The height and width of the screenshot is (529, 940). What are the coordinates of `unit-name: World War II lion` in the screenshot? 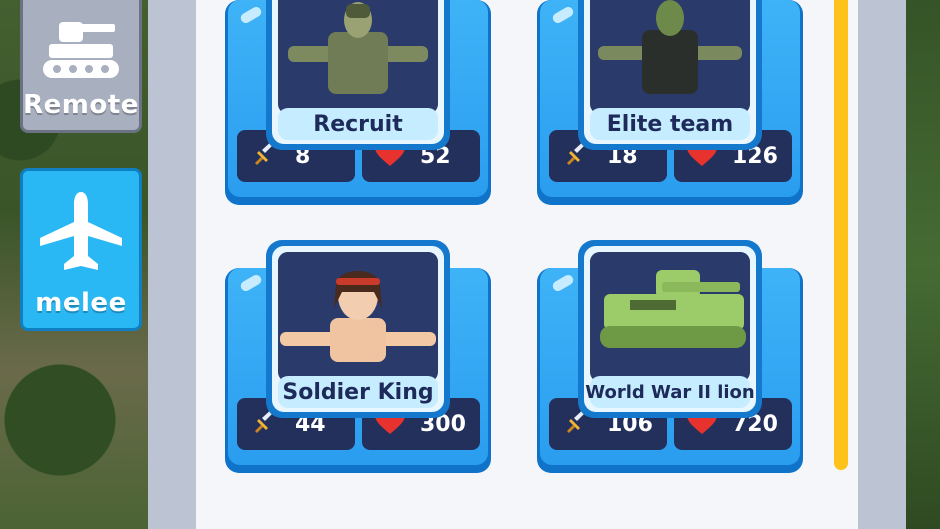 It's located at (670, 392).